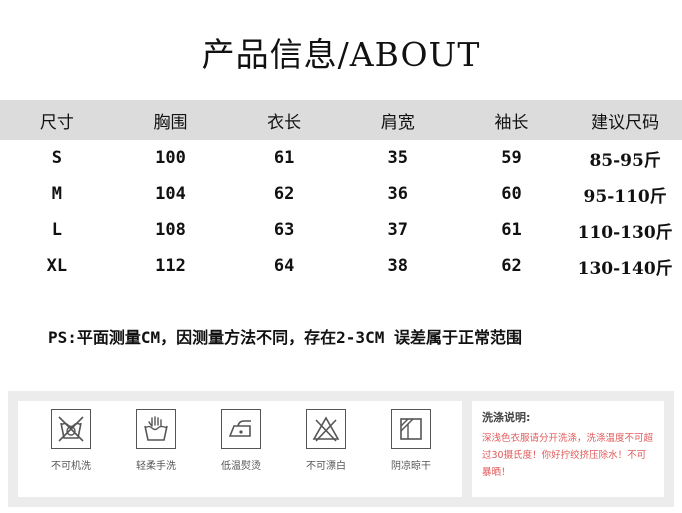 This screenshot has height=513, width=682. I want to click on care-icons-panel: 不可机洗 轻柔手洗 低温熨烫 不可漂白 阴凉晾干, so click(240, 449).